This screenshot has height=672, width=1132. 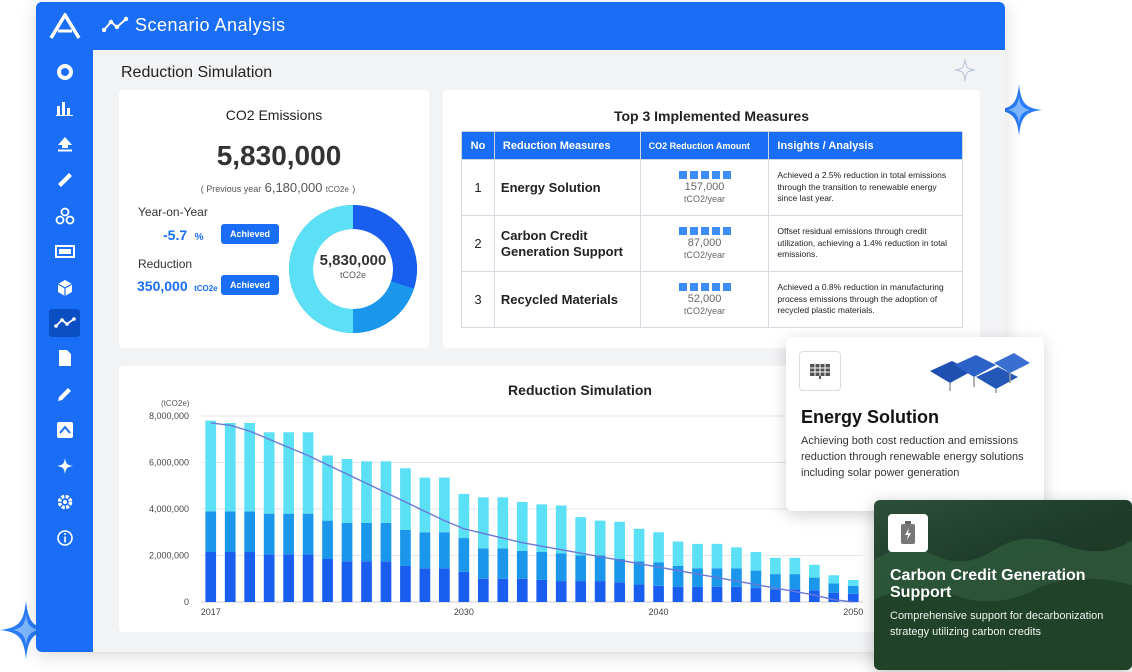 I want to click on donut-center-unit: tCO2e, so click(x=352, y=275).